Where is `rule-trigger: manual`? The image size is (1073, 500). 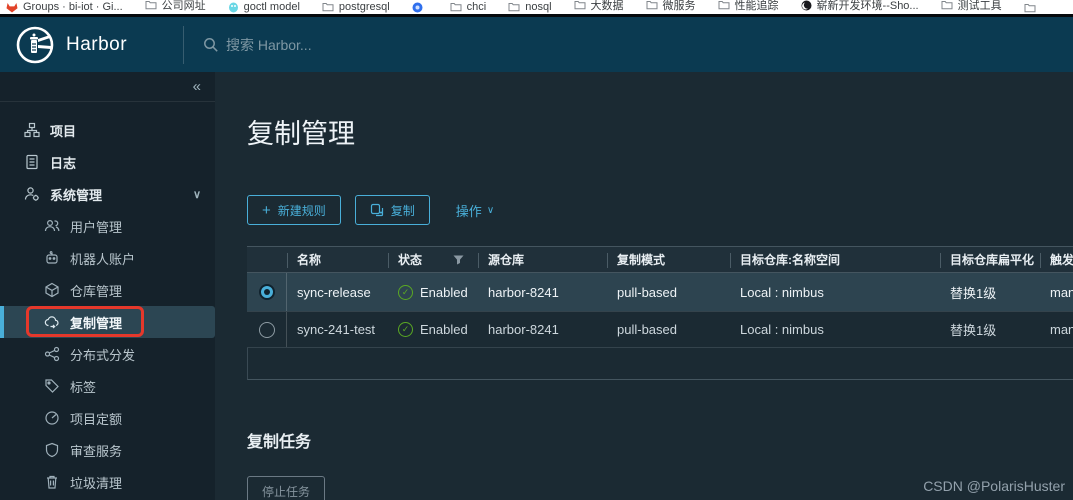
rule-trigger: manual is located at coordinates (1061, 329).